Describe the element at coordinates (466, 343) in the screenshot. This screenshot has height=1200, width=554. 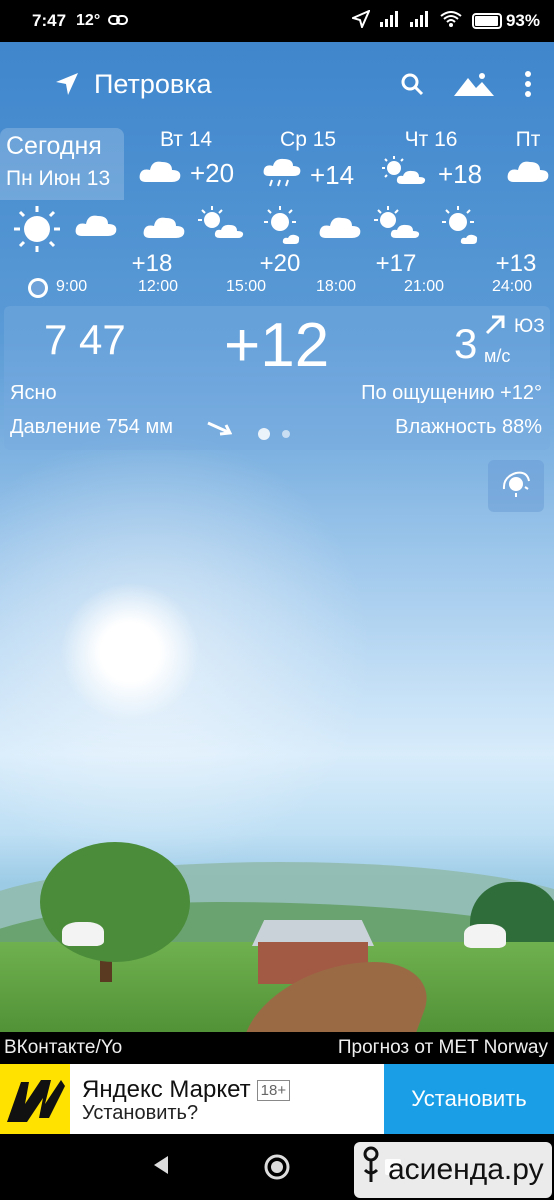
I see `wind-speed: 3` at that location.